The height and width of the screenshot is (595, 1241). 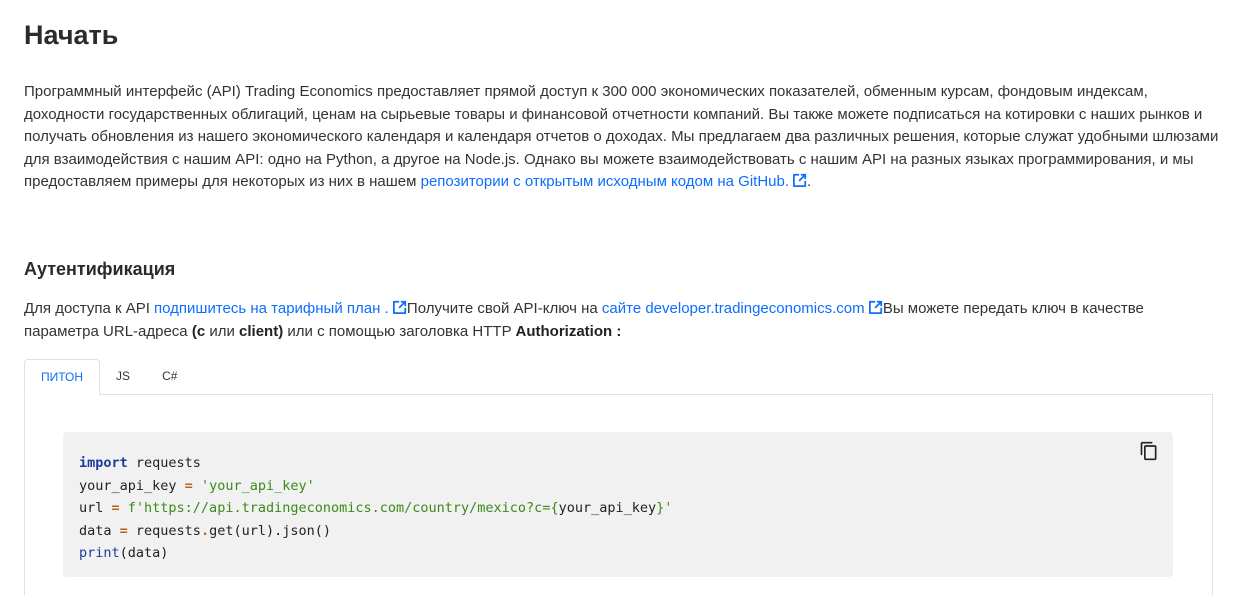 What do you see at coordinates (95, 508) in the screenshot?
I see `code-token: url` at bounding box center [95, 508].